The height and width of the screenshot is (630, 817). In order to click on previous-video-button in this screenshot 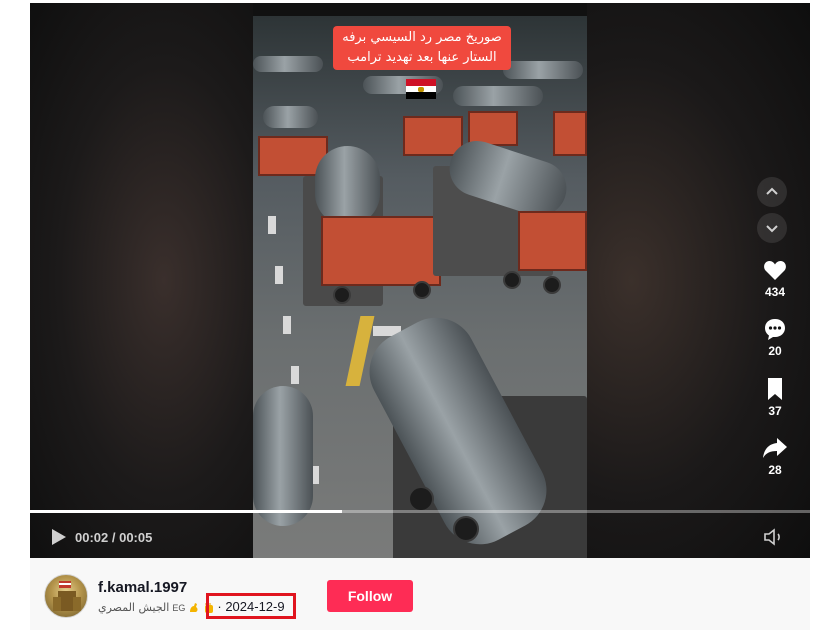, I will do `click(772, 192)`.